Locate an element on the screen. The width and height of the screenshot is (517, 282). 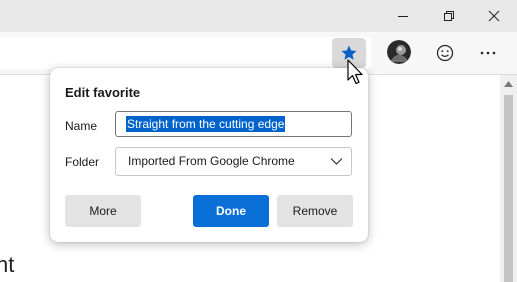
close-icon is located at coordinates (494, 16).